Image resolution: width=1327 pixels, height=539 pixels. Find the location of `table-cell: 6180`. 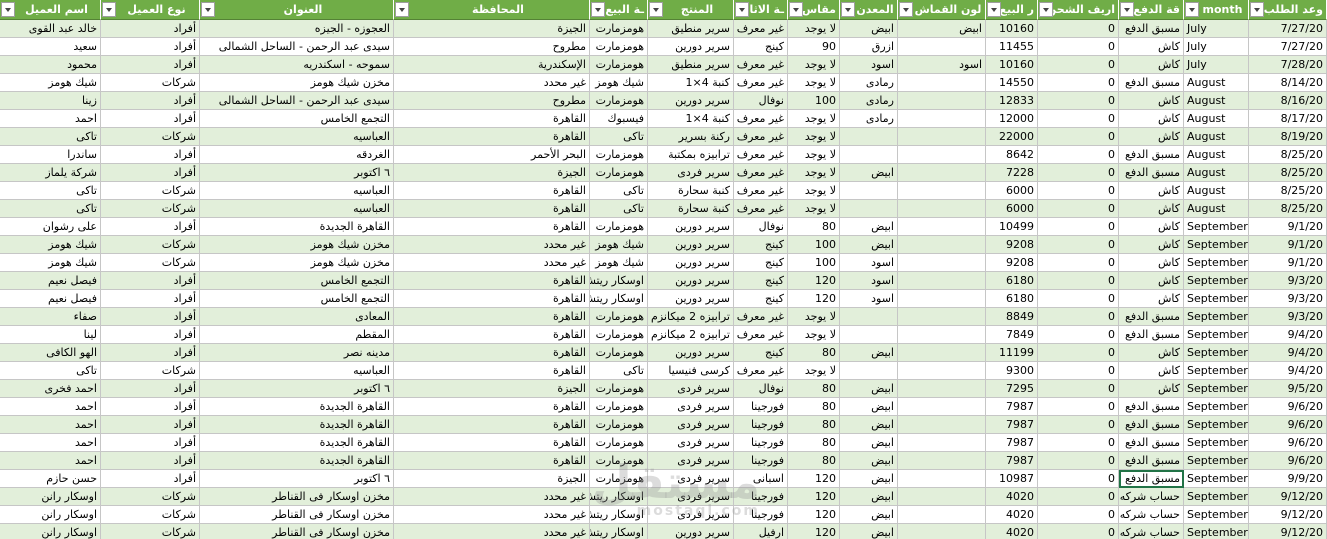

table-cell: 6180 is located at coordinates (1012, 281).